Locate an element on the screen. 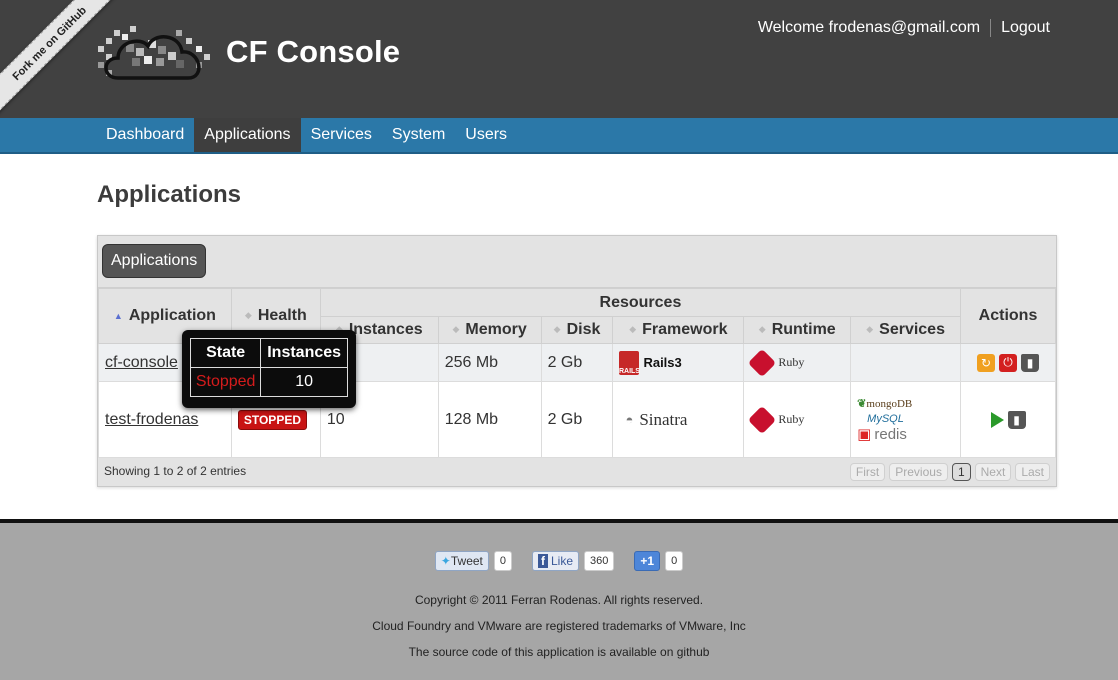  col-resources: Resources is located at coordinates (640, 302).